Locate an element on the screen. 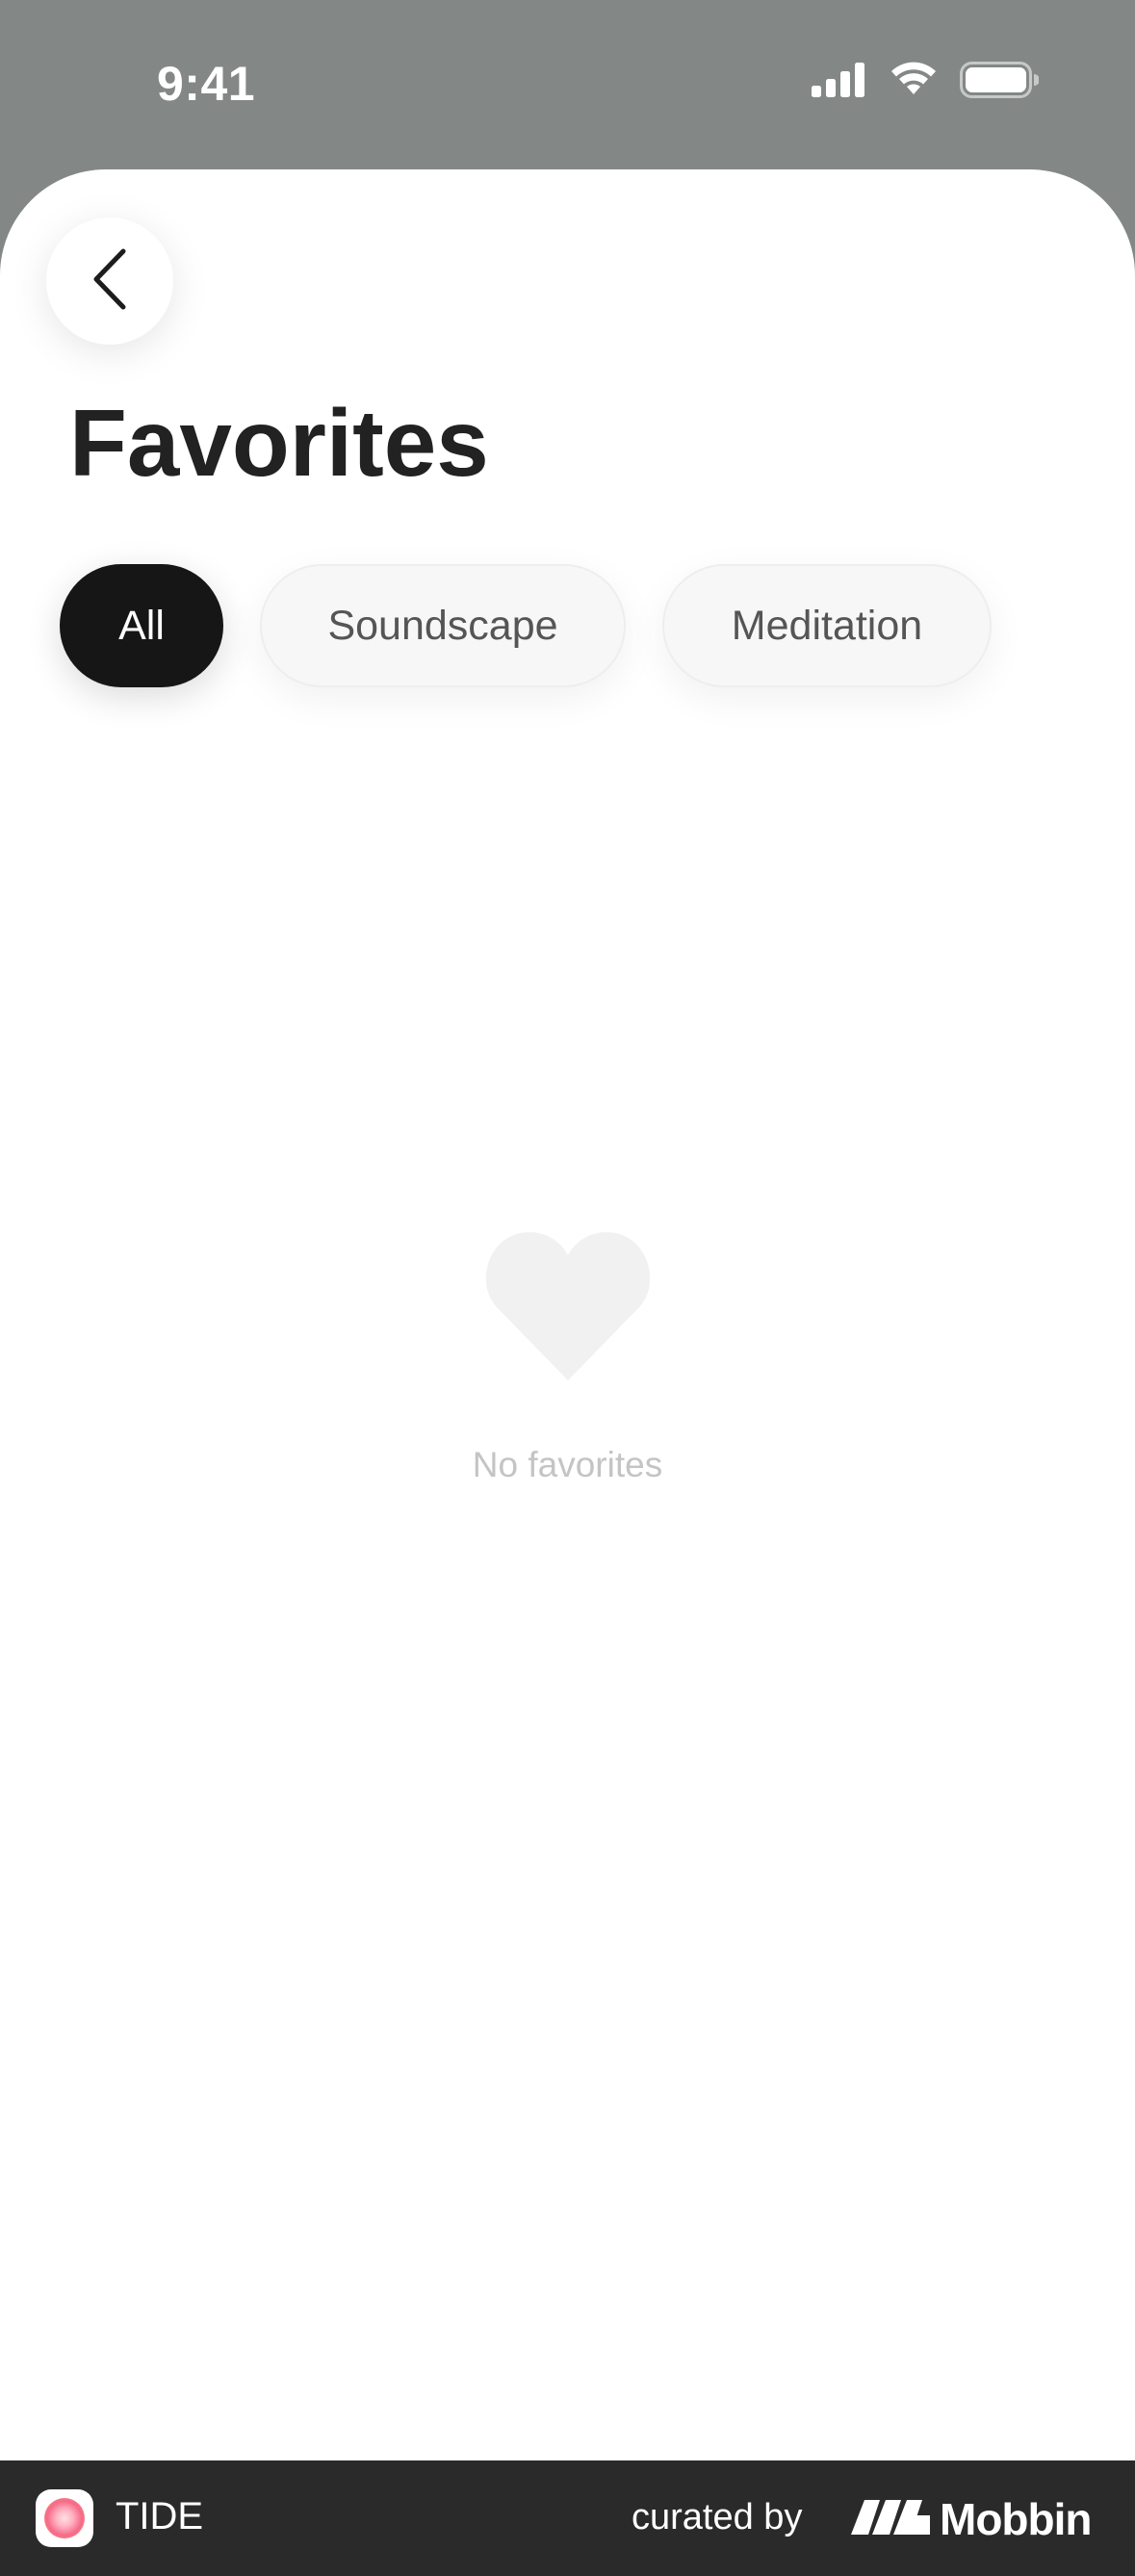  app-name: TIDE is located at coordinates (160, 2516).